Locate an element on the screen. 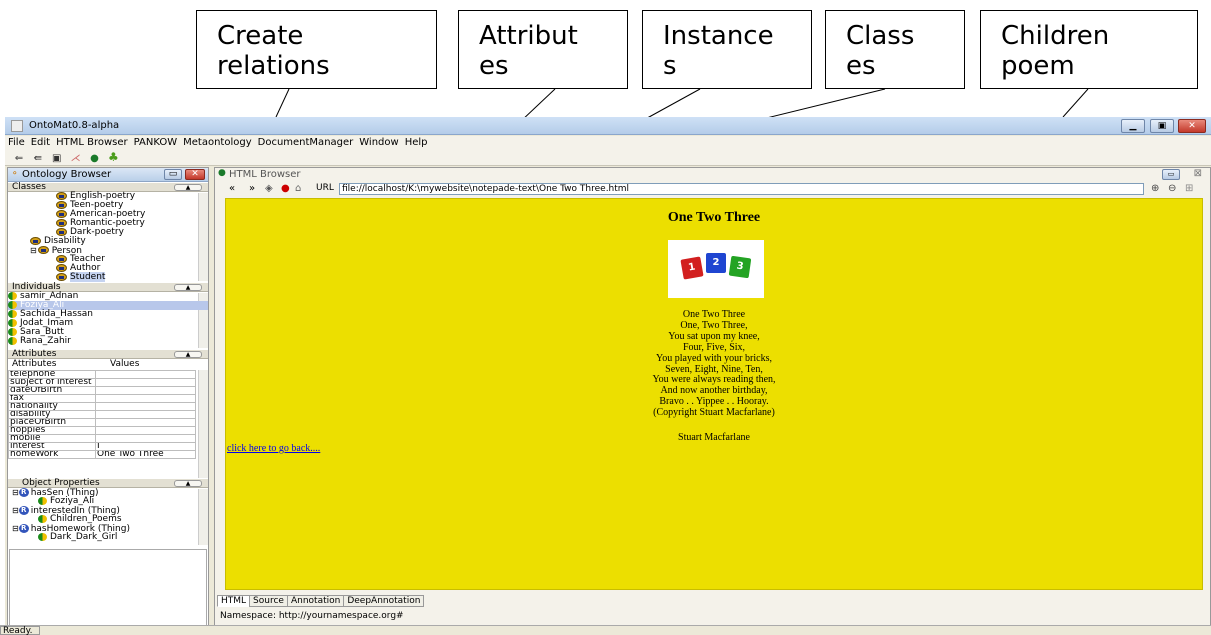  property-value: Foziya_Ali is located at coordinates (110, 501).